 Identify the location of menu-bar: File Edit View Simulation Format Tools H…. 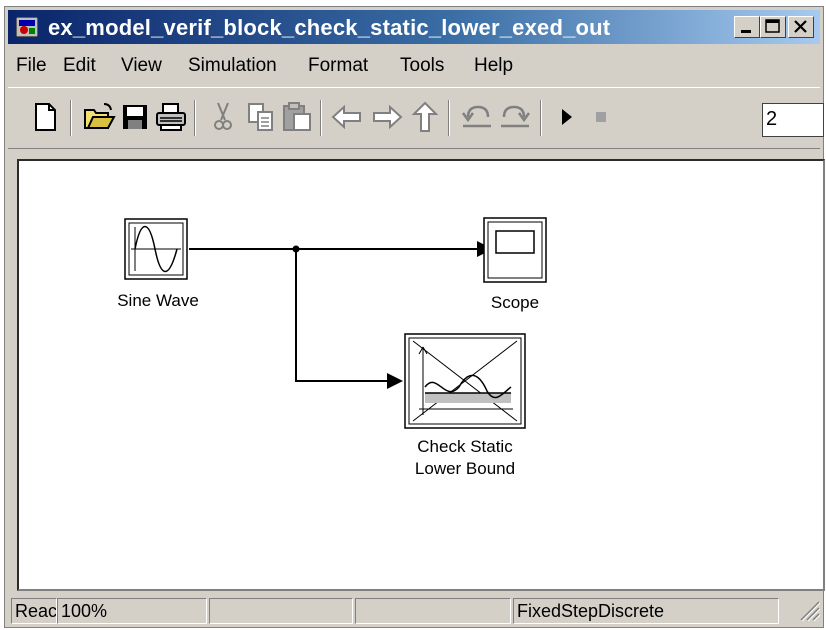
(414, 64).